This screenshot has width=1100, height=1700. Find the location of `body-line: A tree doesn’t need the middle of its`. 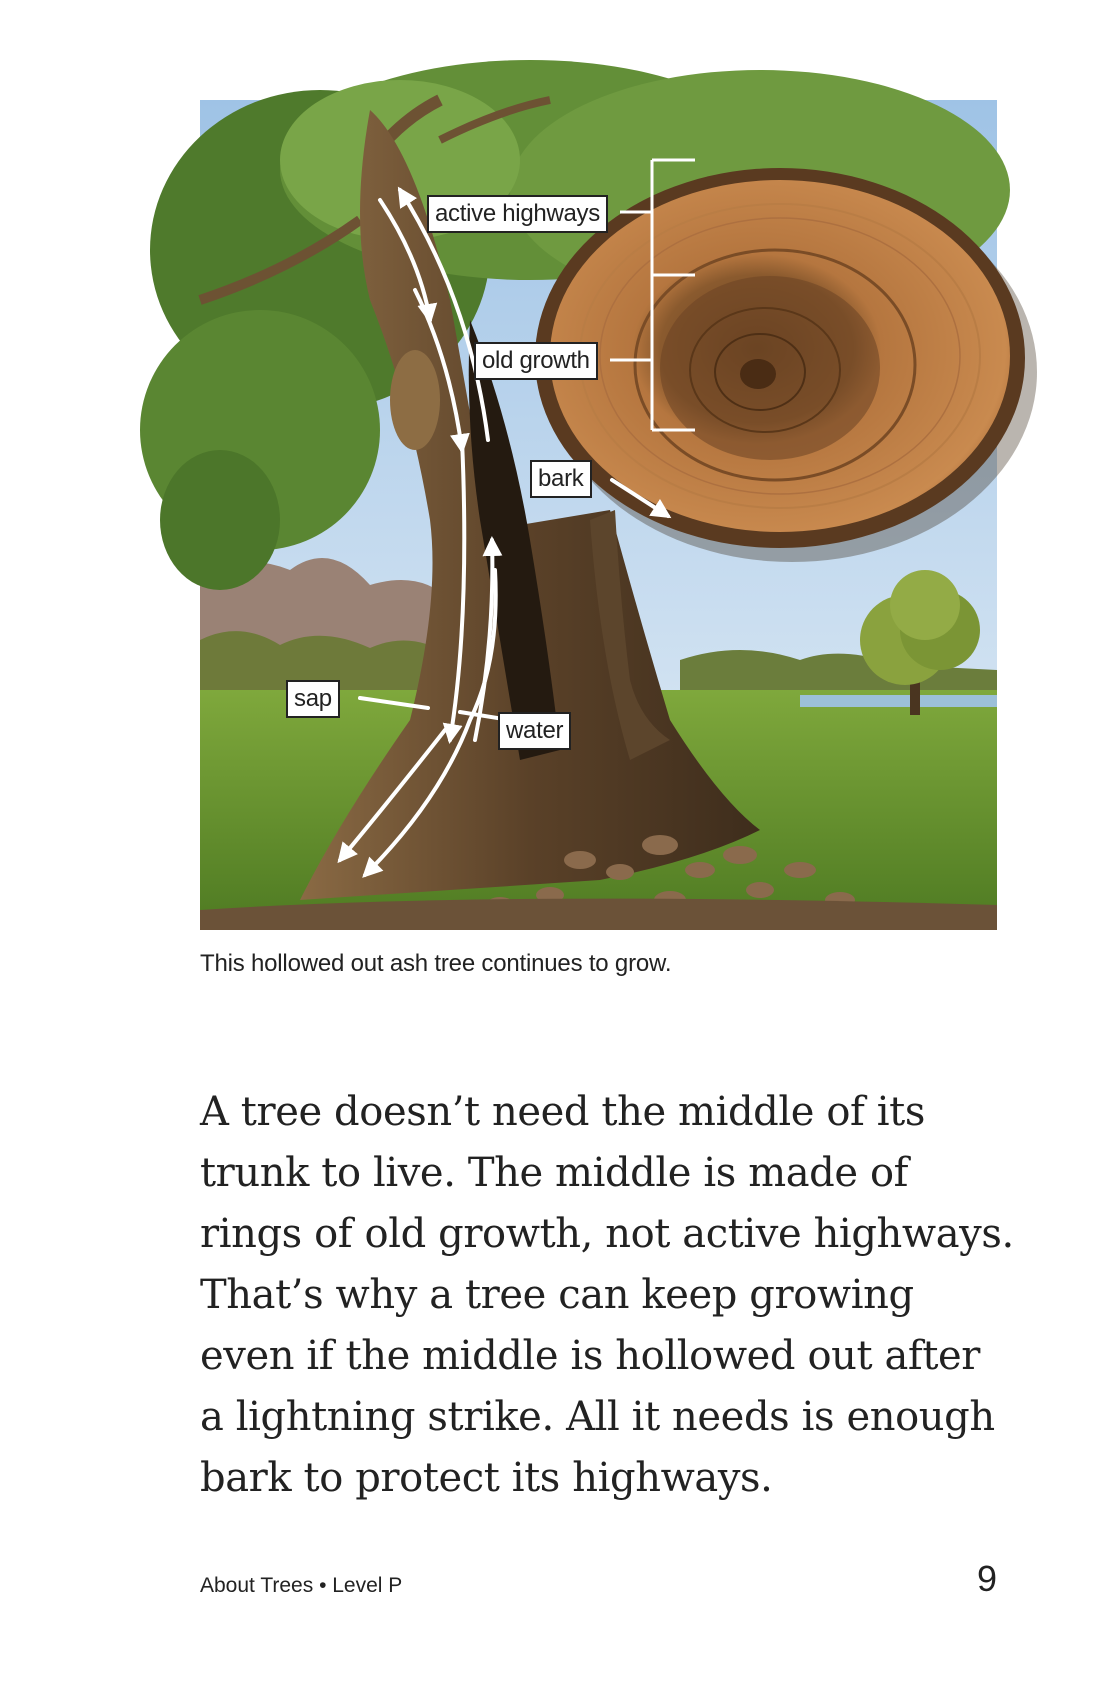

body-line: A tree doesn’t need the middle of its is located at coordinates (562, 1112).